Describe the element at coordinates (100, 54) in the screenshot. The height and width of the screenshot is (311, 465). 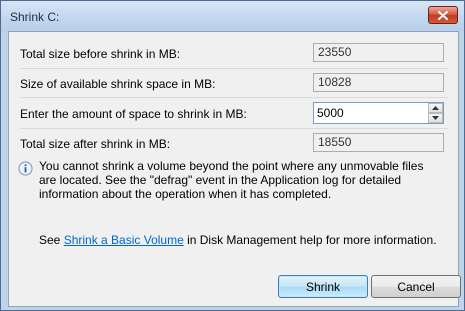
I see `total-before-label: Total size before shrink in MB:` at that location.